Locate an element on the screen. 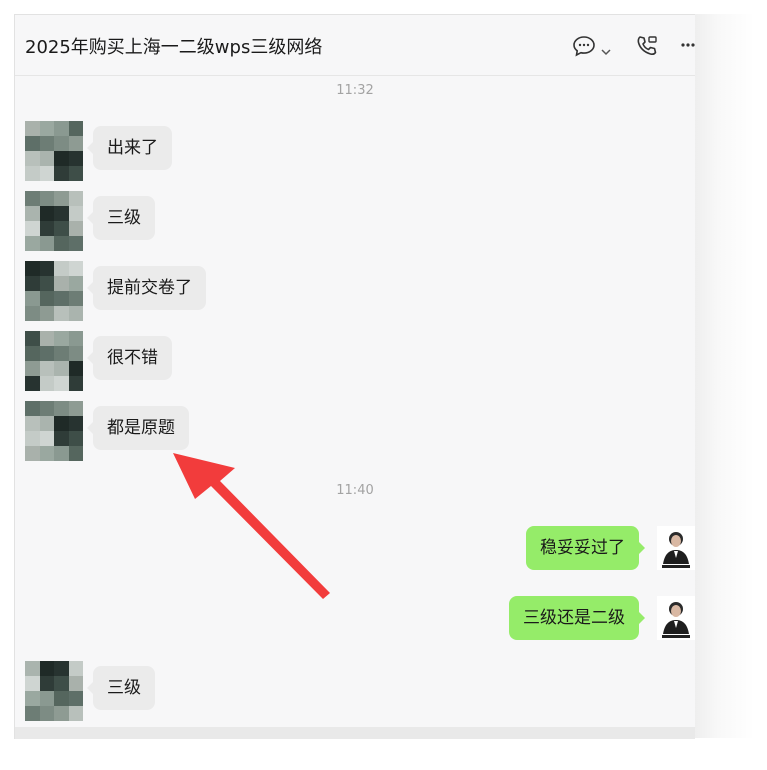 The width and height of the screenshot is (767, 770). red-arrow-annotation is located at coordinates (251, 526).